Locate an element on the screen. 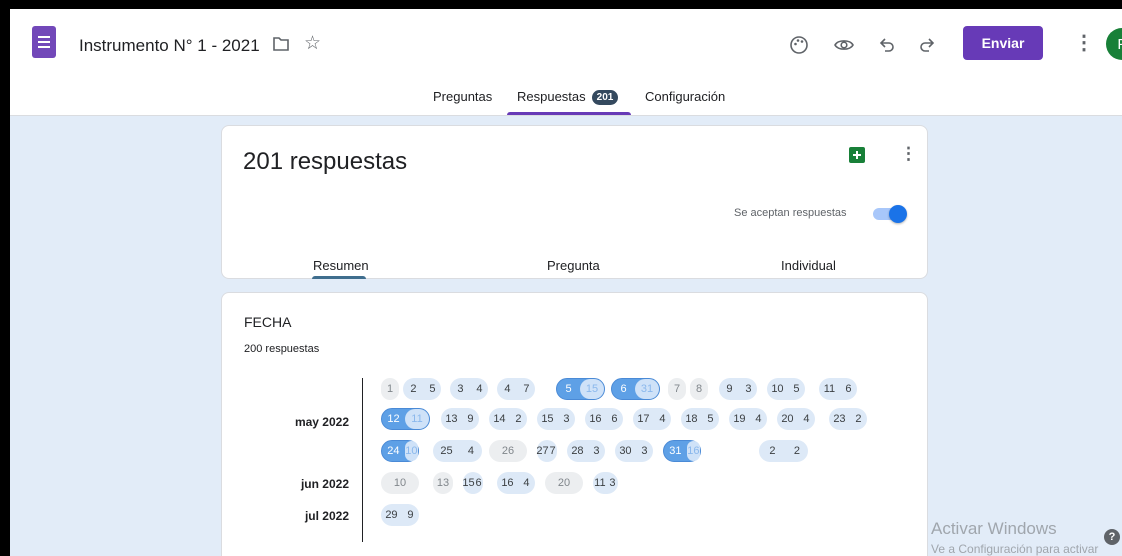  send-button: Enviar is located at coordinates (1003, 43).